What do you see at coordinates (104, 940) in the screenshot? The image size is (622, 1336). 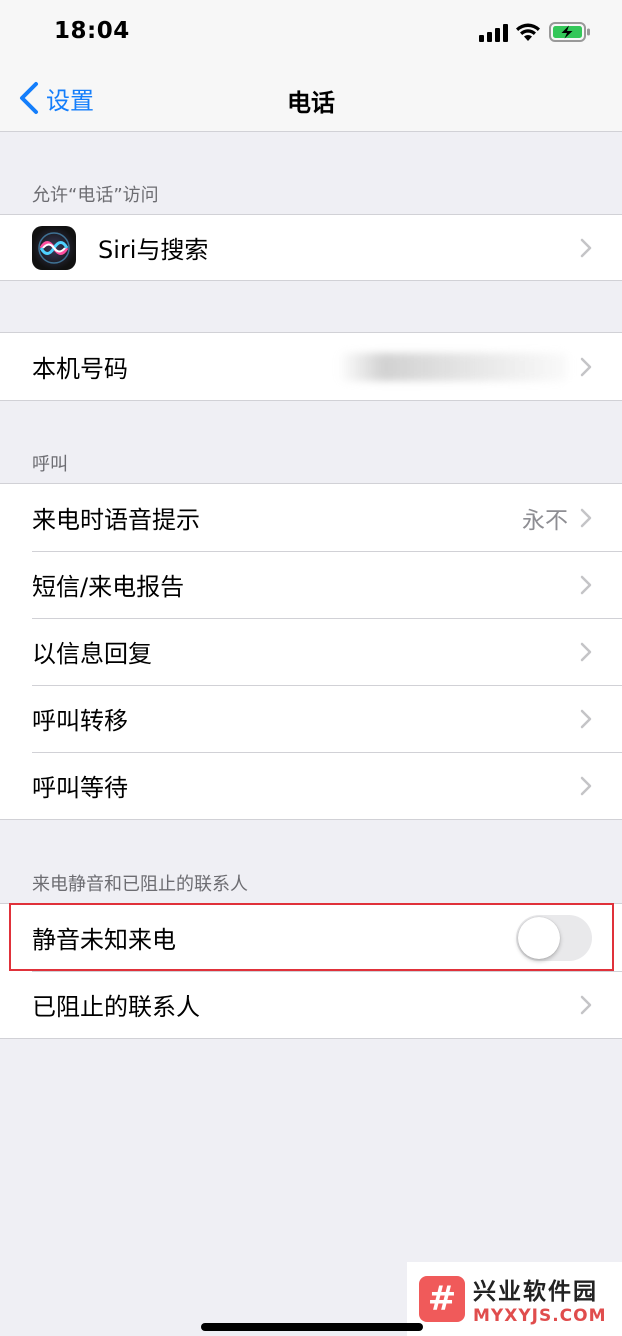 I see `silence-unknown-callers-label: 静音未知来电` at bounding box center [104, 940].